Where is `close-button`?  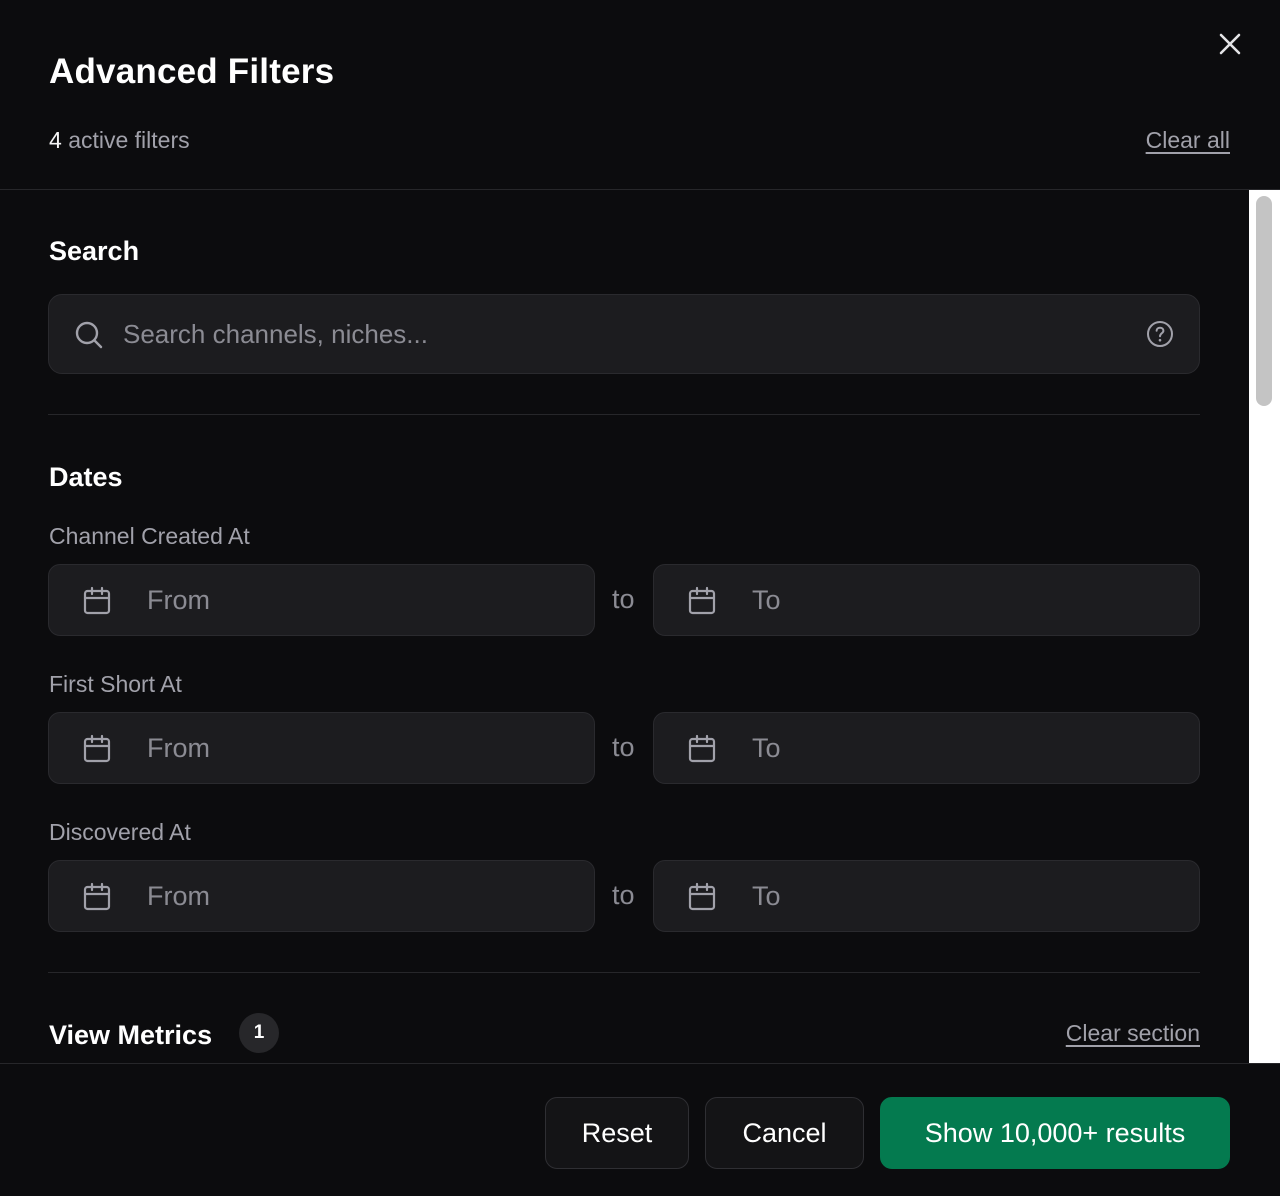 close-button is located at coordinates (1230, 44).